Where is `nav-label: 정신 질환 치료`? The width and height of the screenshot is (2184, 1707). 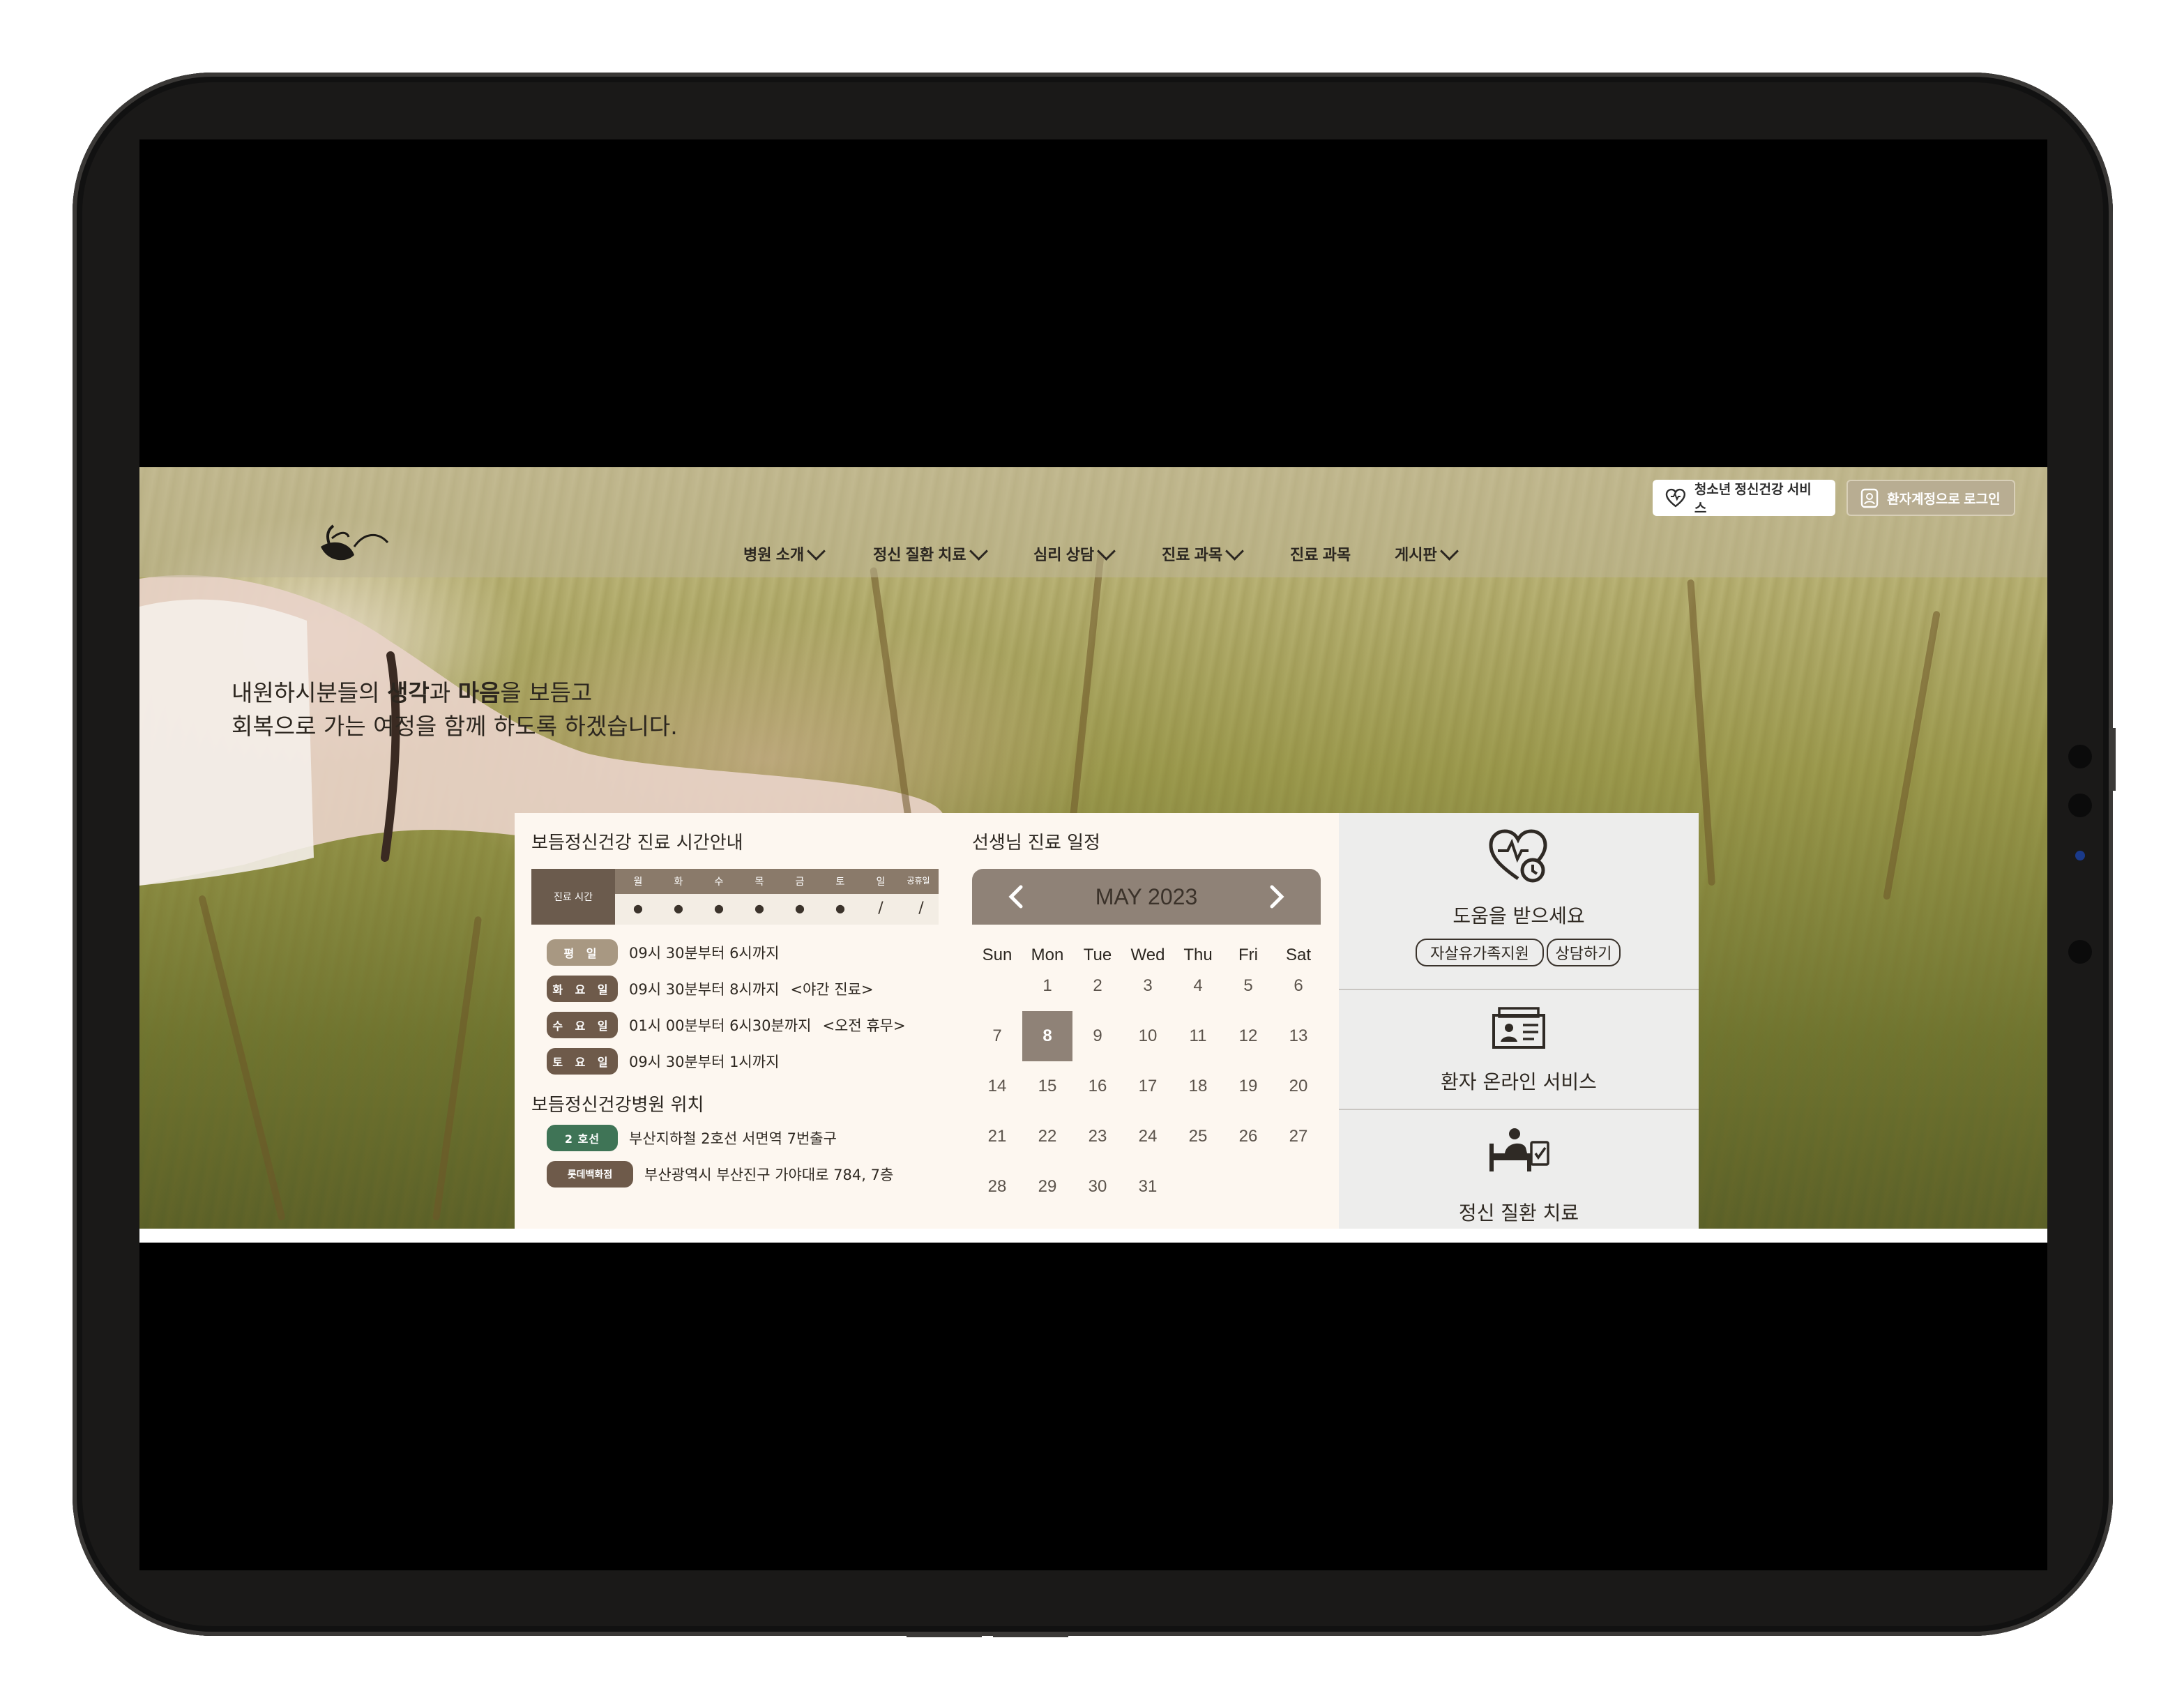 nav-label: 정신 질환 치료 is located at coordinates (919, 554).